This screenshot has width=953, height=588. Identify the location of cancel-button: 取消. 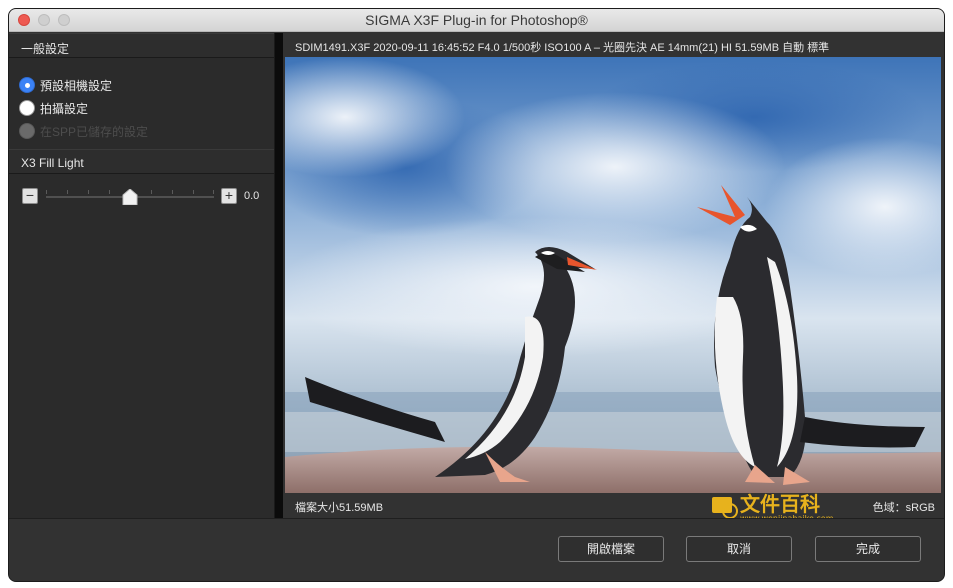
(739, 549).